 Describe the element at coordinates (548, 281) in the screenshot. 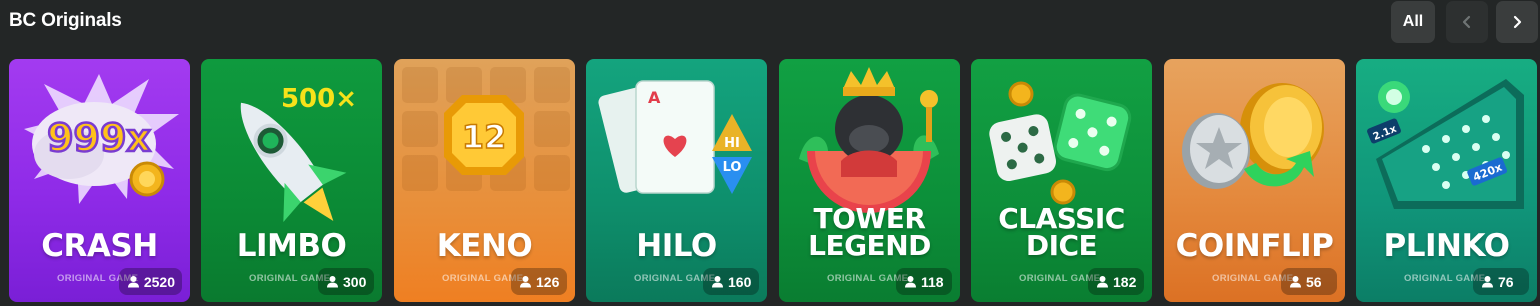

I see `player-count: 126` at that location.